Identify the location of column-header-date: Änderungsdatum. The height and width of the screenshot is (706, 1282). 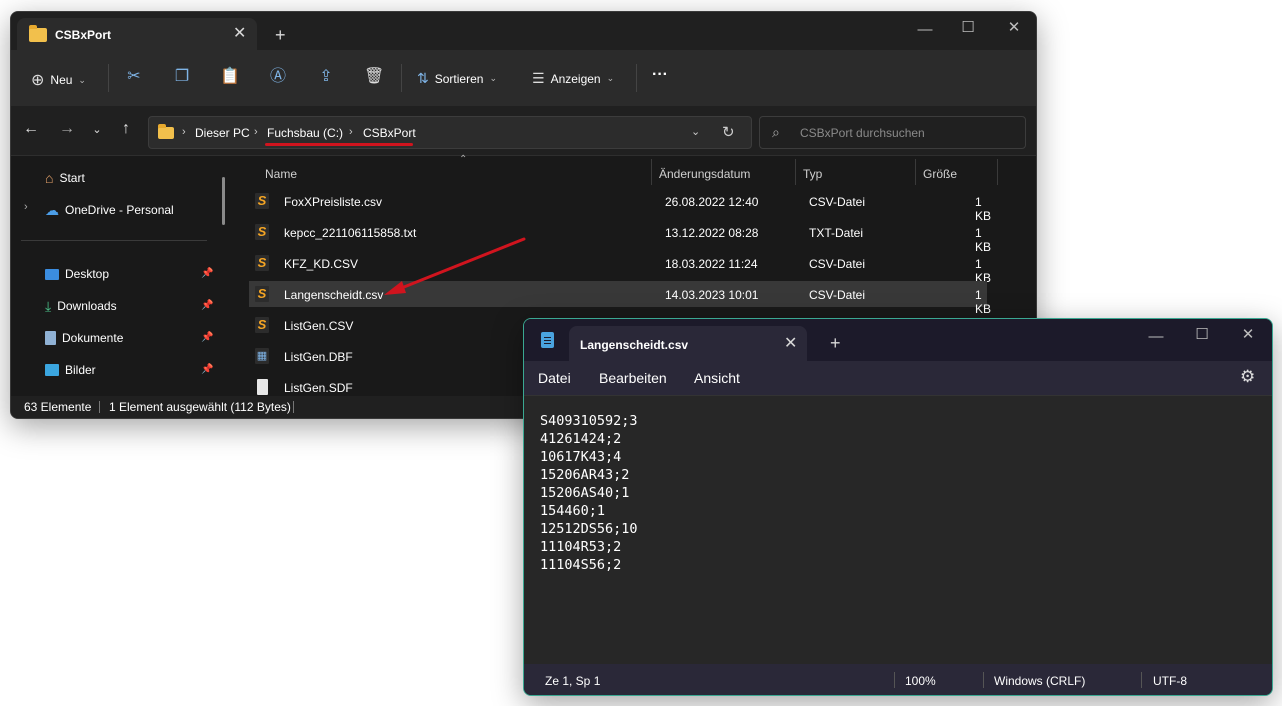
(704, 174).